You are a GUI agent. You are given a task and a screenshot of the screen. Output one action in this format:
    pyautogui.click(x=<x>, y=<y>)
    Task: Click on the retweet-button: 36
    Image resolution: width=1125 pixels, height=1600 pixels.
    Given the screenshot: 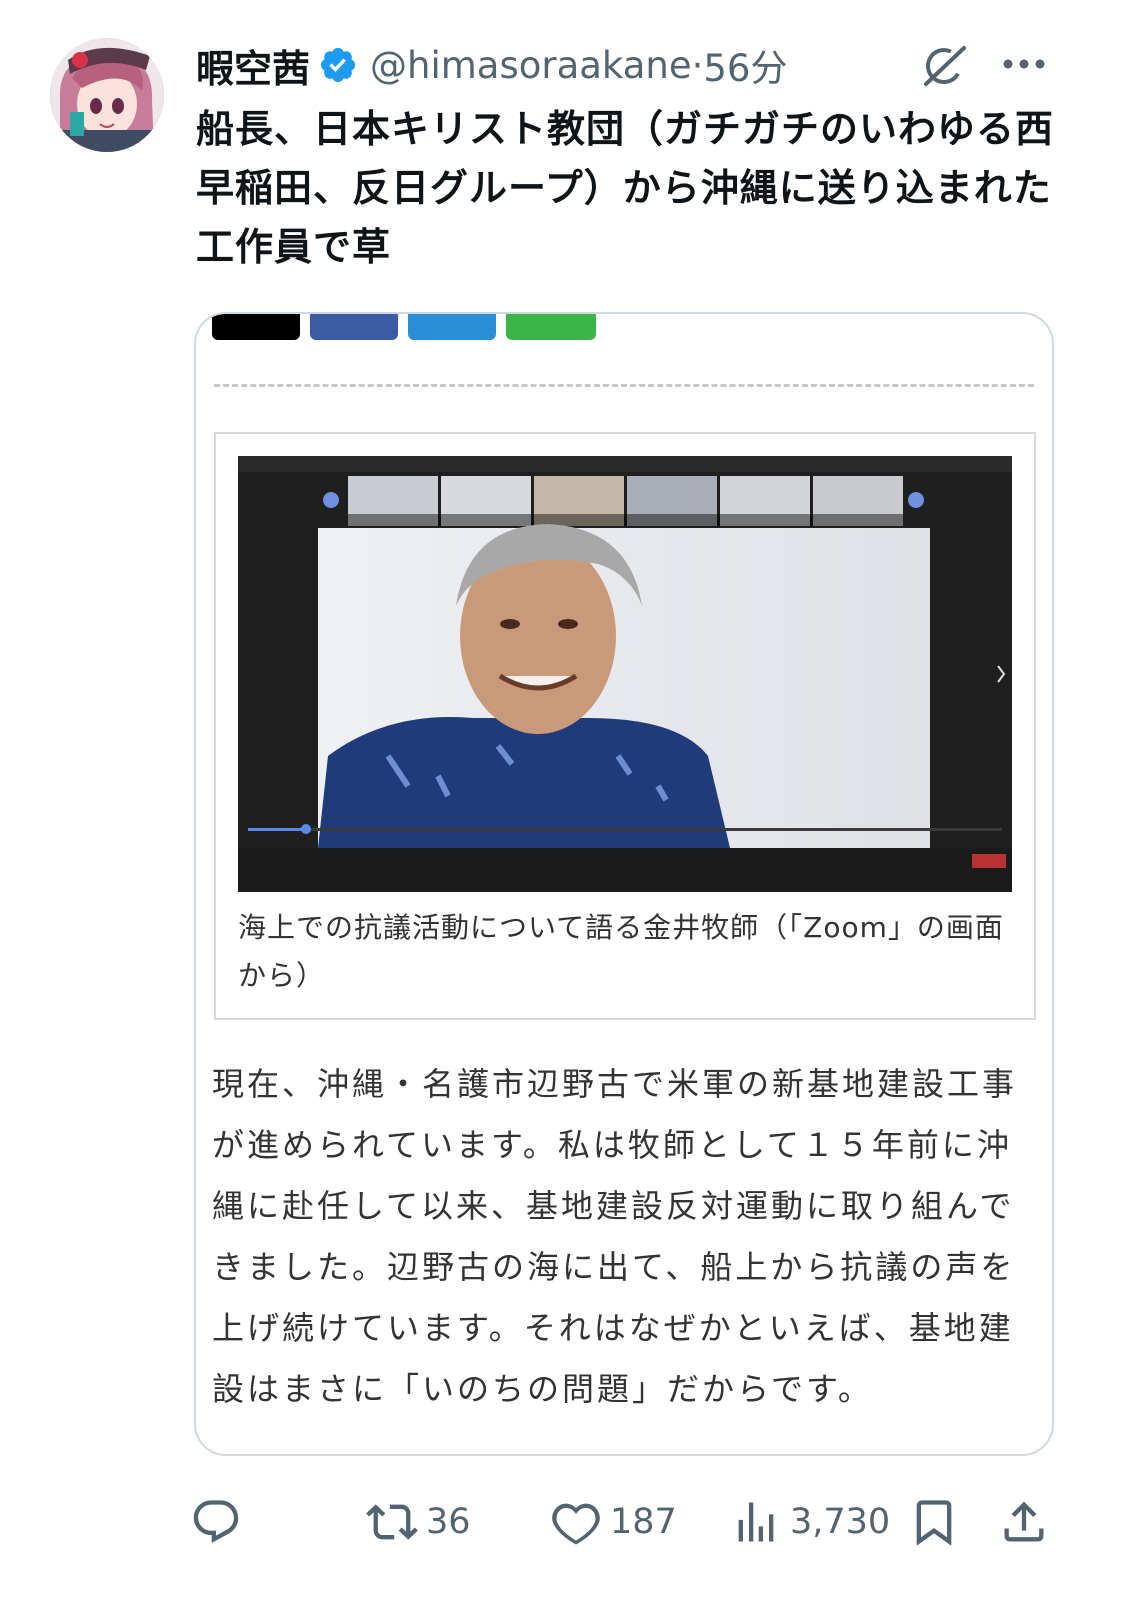 What is the action you would take?
    pyautogui.click(x=418, y=1522)
    